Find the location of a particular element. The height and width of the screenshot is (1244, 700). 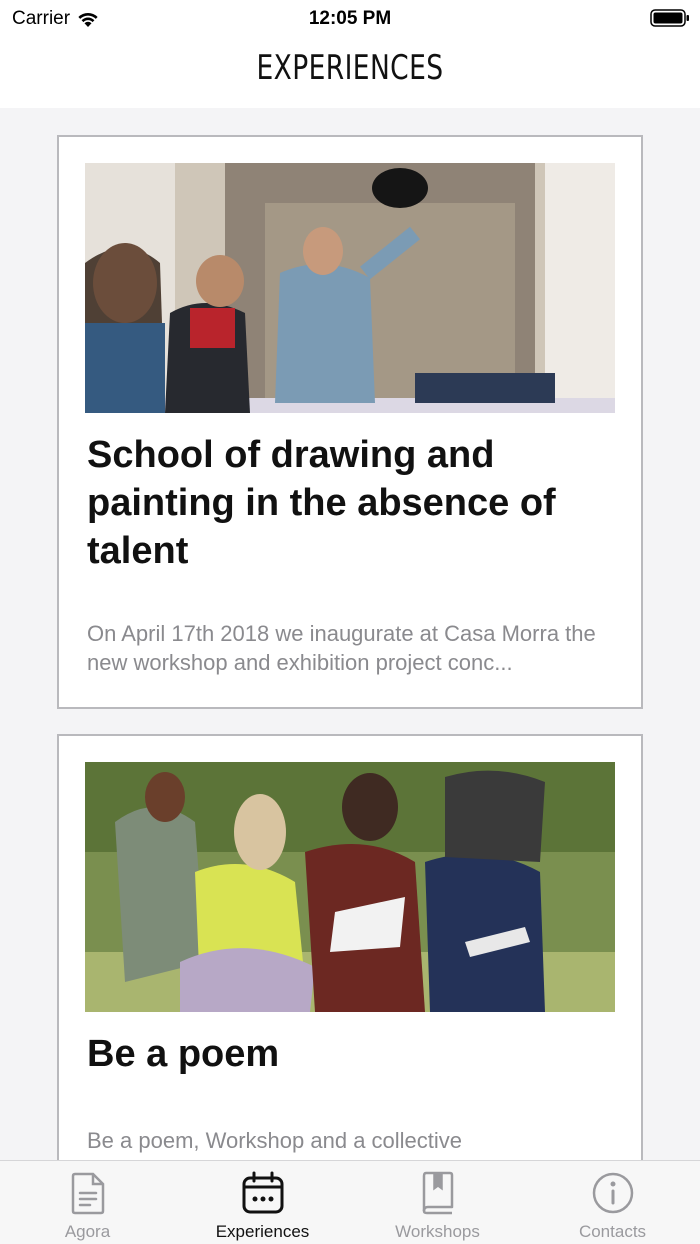

clock: 12:05 PM is located at coordinates (350, 18).